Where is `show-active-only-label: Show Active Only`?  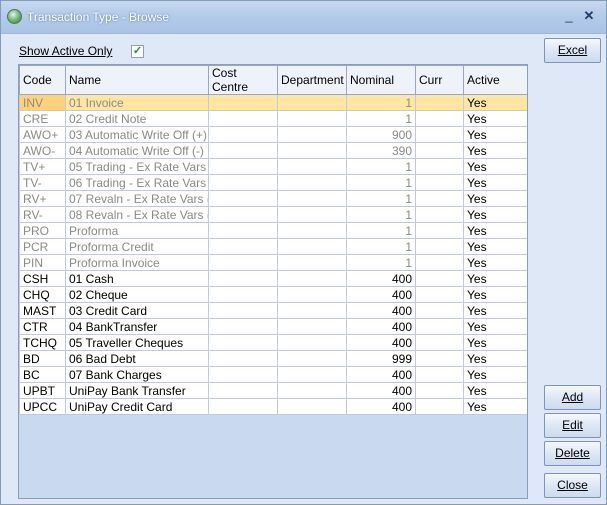
show-active-only-label: Show Active Only is located at coordinates (65, 51).